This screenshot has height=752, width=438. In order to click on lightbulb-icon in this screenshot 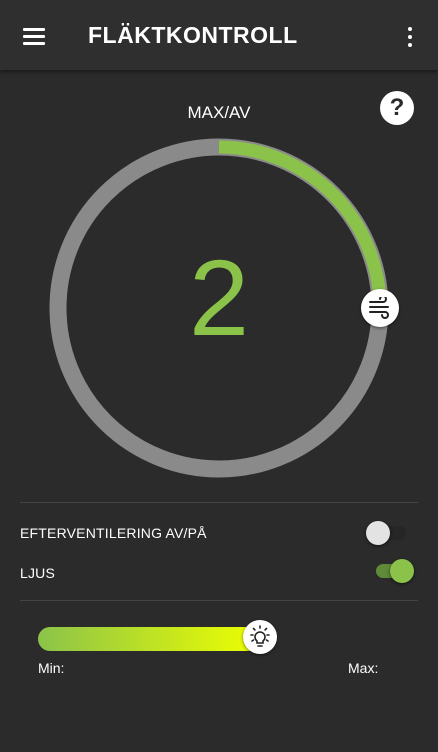, I will do `click(260, 636)`.